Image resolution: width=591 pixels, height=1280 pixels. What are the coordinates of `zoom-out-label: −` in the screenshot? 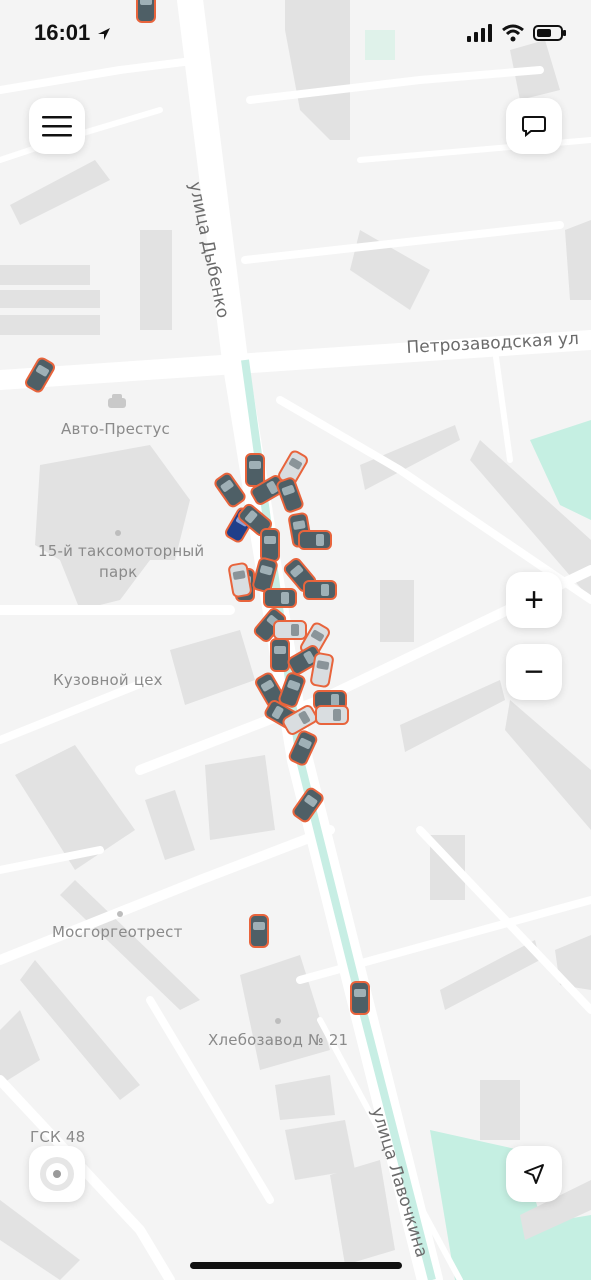 It's located at (534, 671).